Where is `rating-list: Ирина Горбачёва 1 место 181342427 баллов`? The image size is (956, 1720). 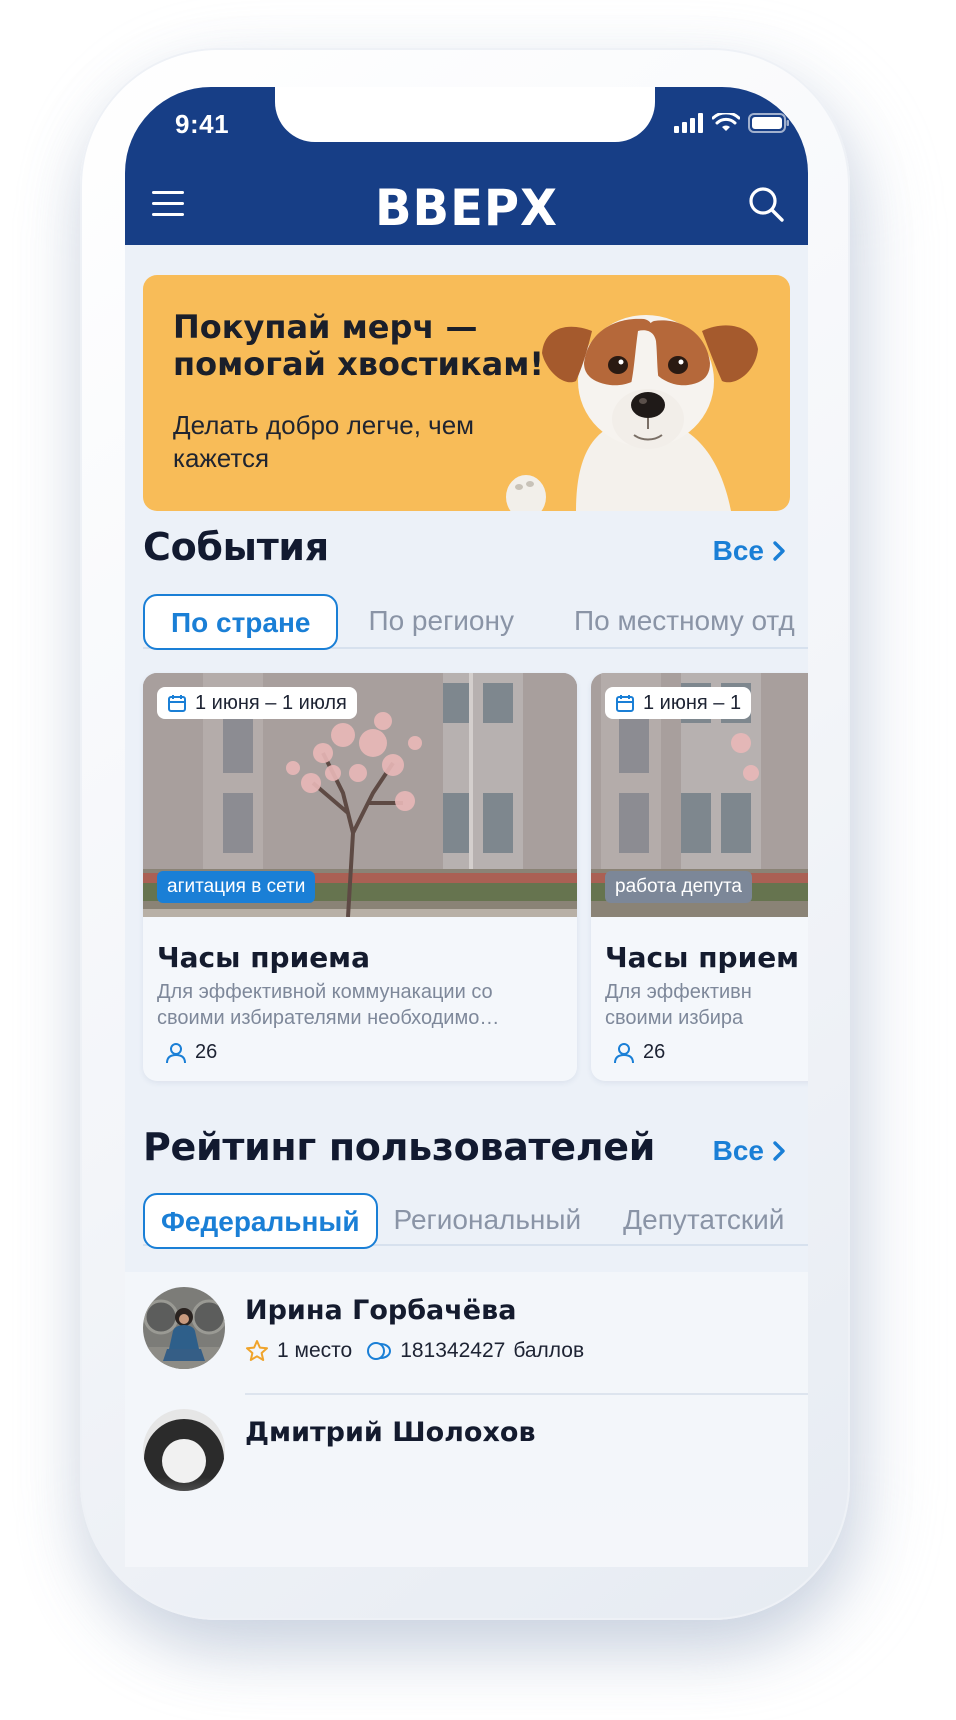
rating-list: Ирина Горбачёва 1 место 181342427 баллов is located at coordinates (466, 1419).